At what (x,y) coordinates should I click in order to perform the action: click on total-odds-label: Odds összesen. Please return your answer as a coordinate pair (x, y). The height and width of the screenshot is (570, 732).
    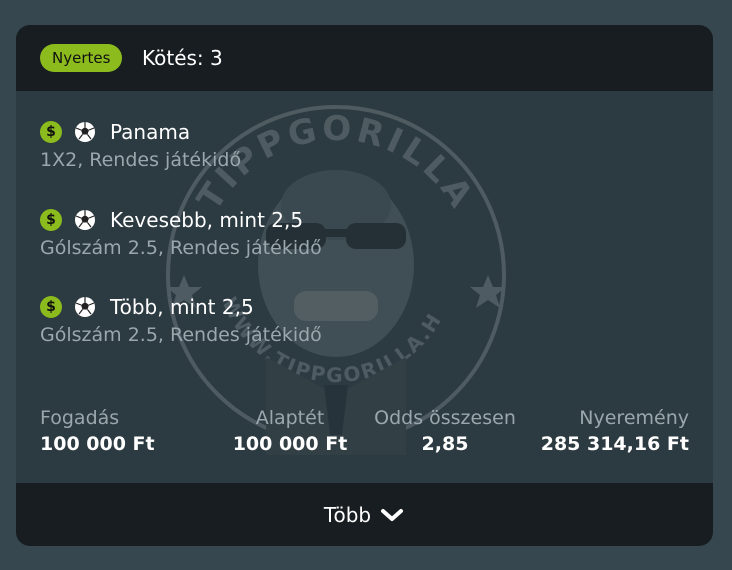
    Looking at the image, I should click on (445, 418).